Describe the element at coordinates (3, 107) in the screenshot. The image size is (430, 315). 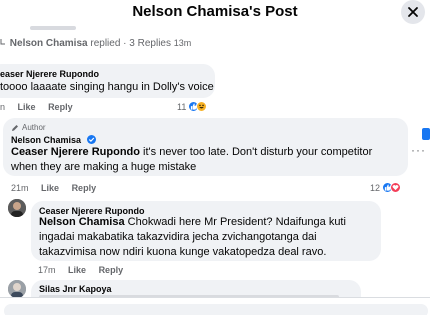
I see `comment-time: n` at that location.